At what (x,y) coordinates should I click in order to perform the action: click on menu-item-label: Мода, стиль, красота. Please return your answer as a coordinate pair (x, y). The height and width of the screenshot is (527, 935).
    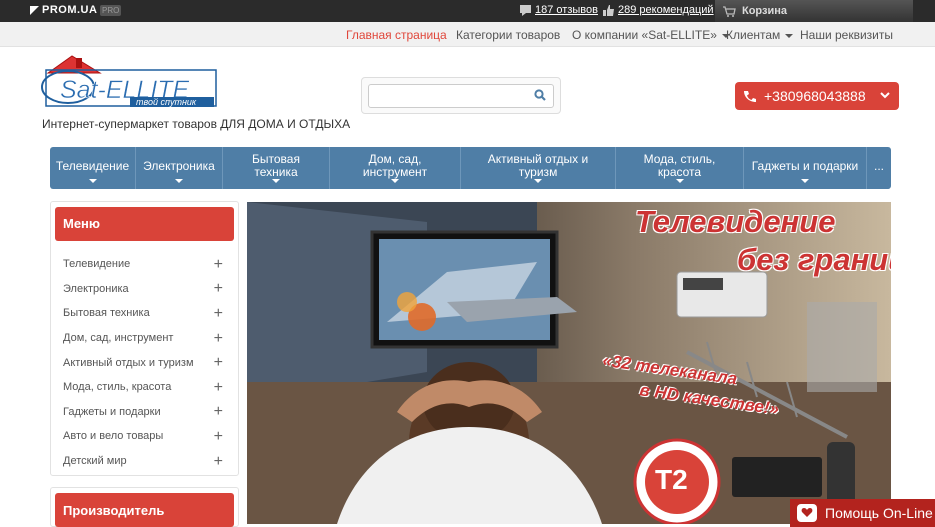
    Looking at the image, I should click on (117, 387).